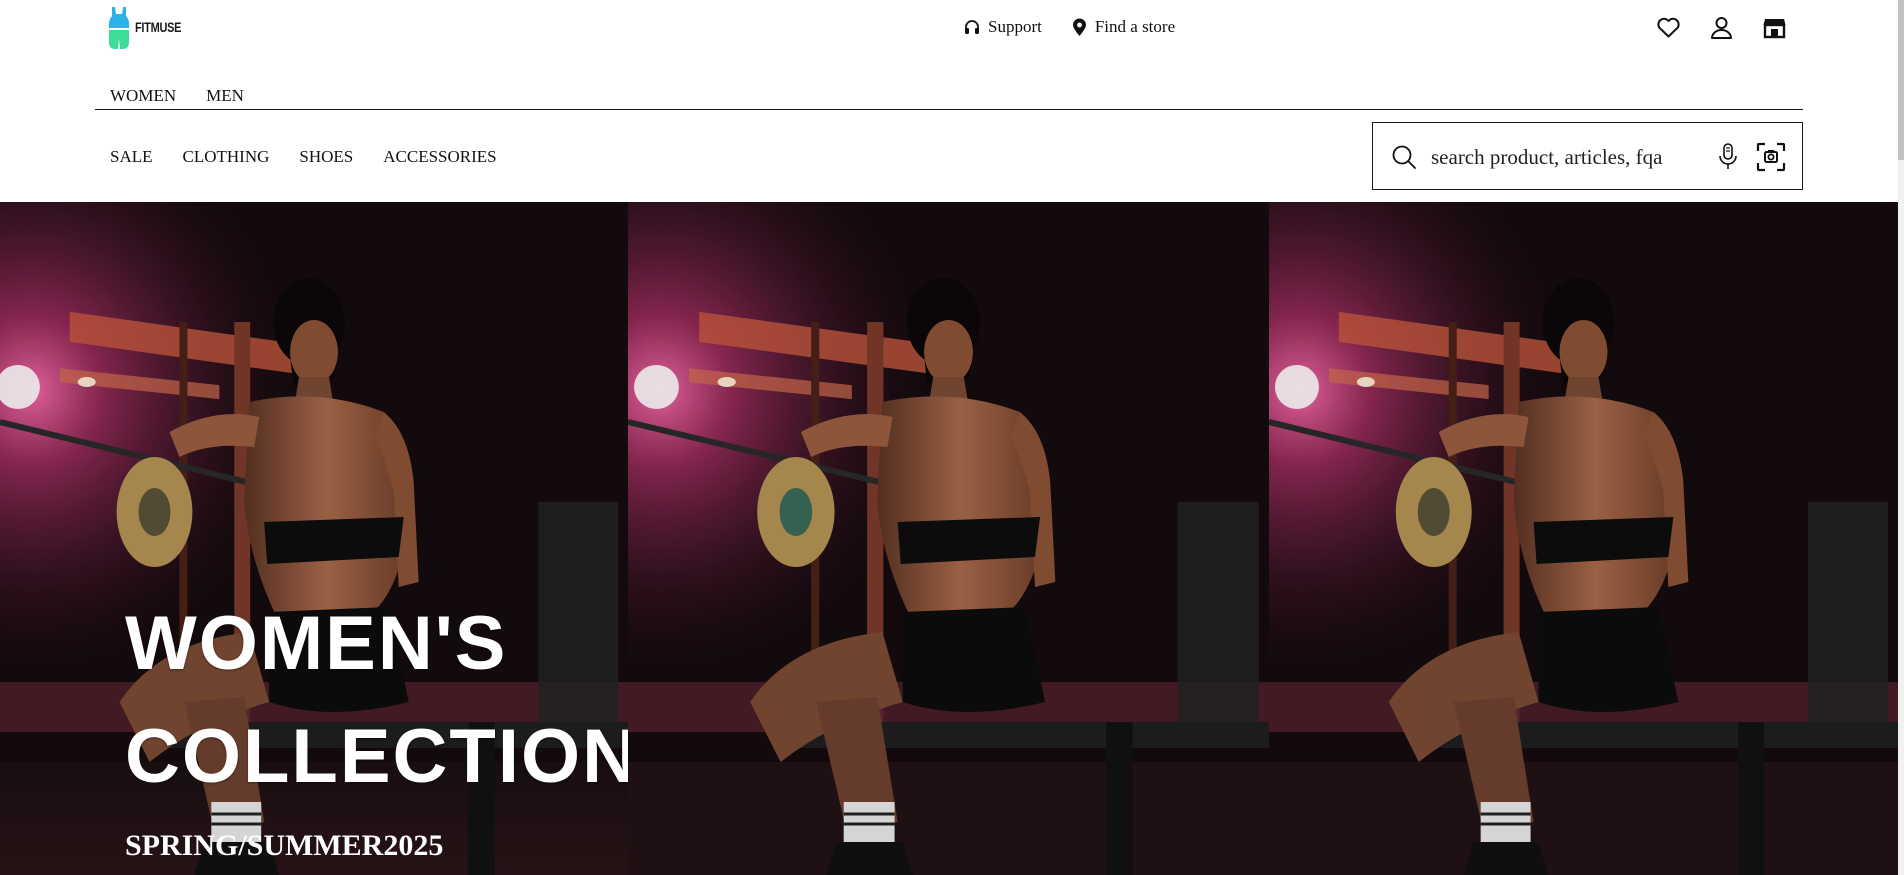  I want to click on user-actions, so click(1721, 27).